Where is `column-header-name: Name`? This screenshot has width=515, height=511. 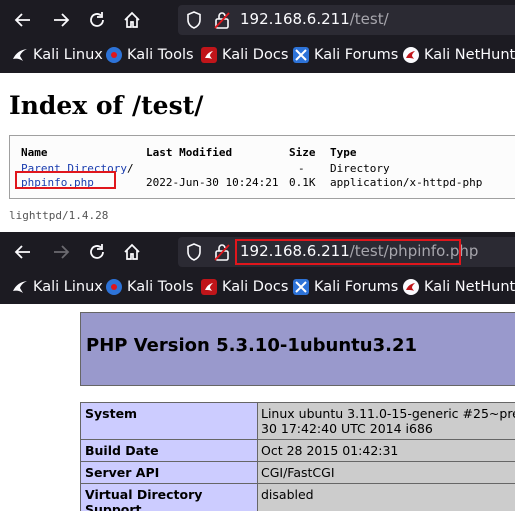
column-header-name: Name is located at coordinates (34, 152).